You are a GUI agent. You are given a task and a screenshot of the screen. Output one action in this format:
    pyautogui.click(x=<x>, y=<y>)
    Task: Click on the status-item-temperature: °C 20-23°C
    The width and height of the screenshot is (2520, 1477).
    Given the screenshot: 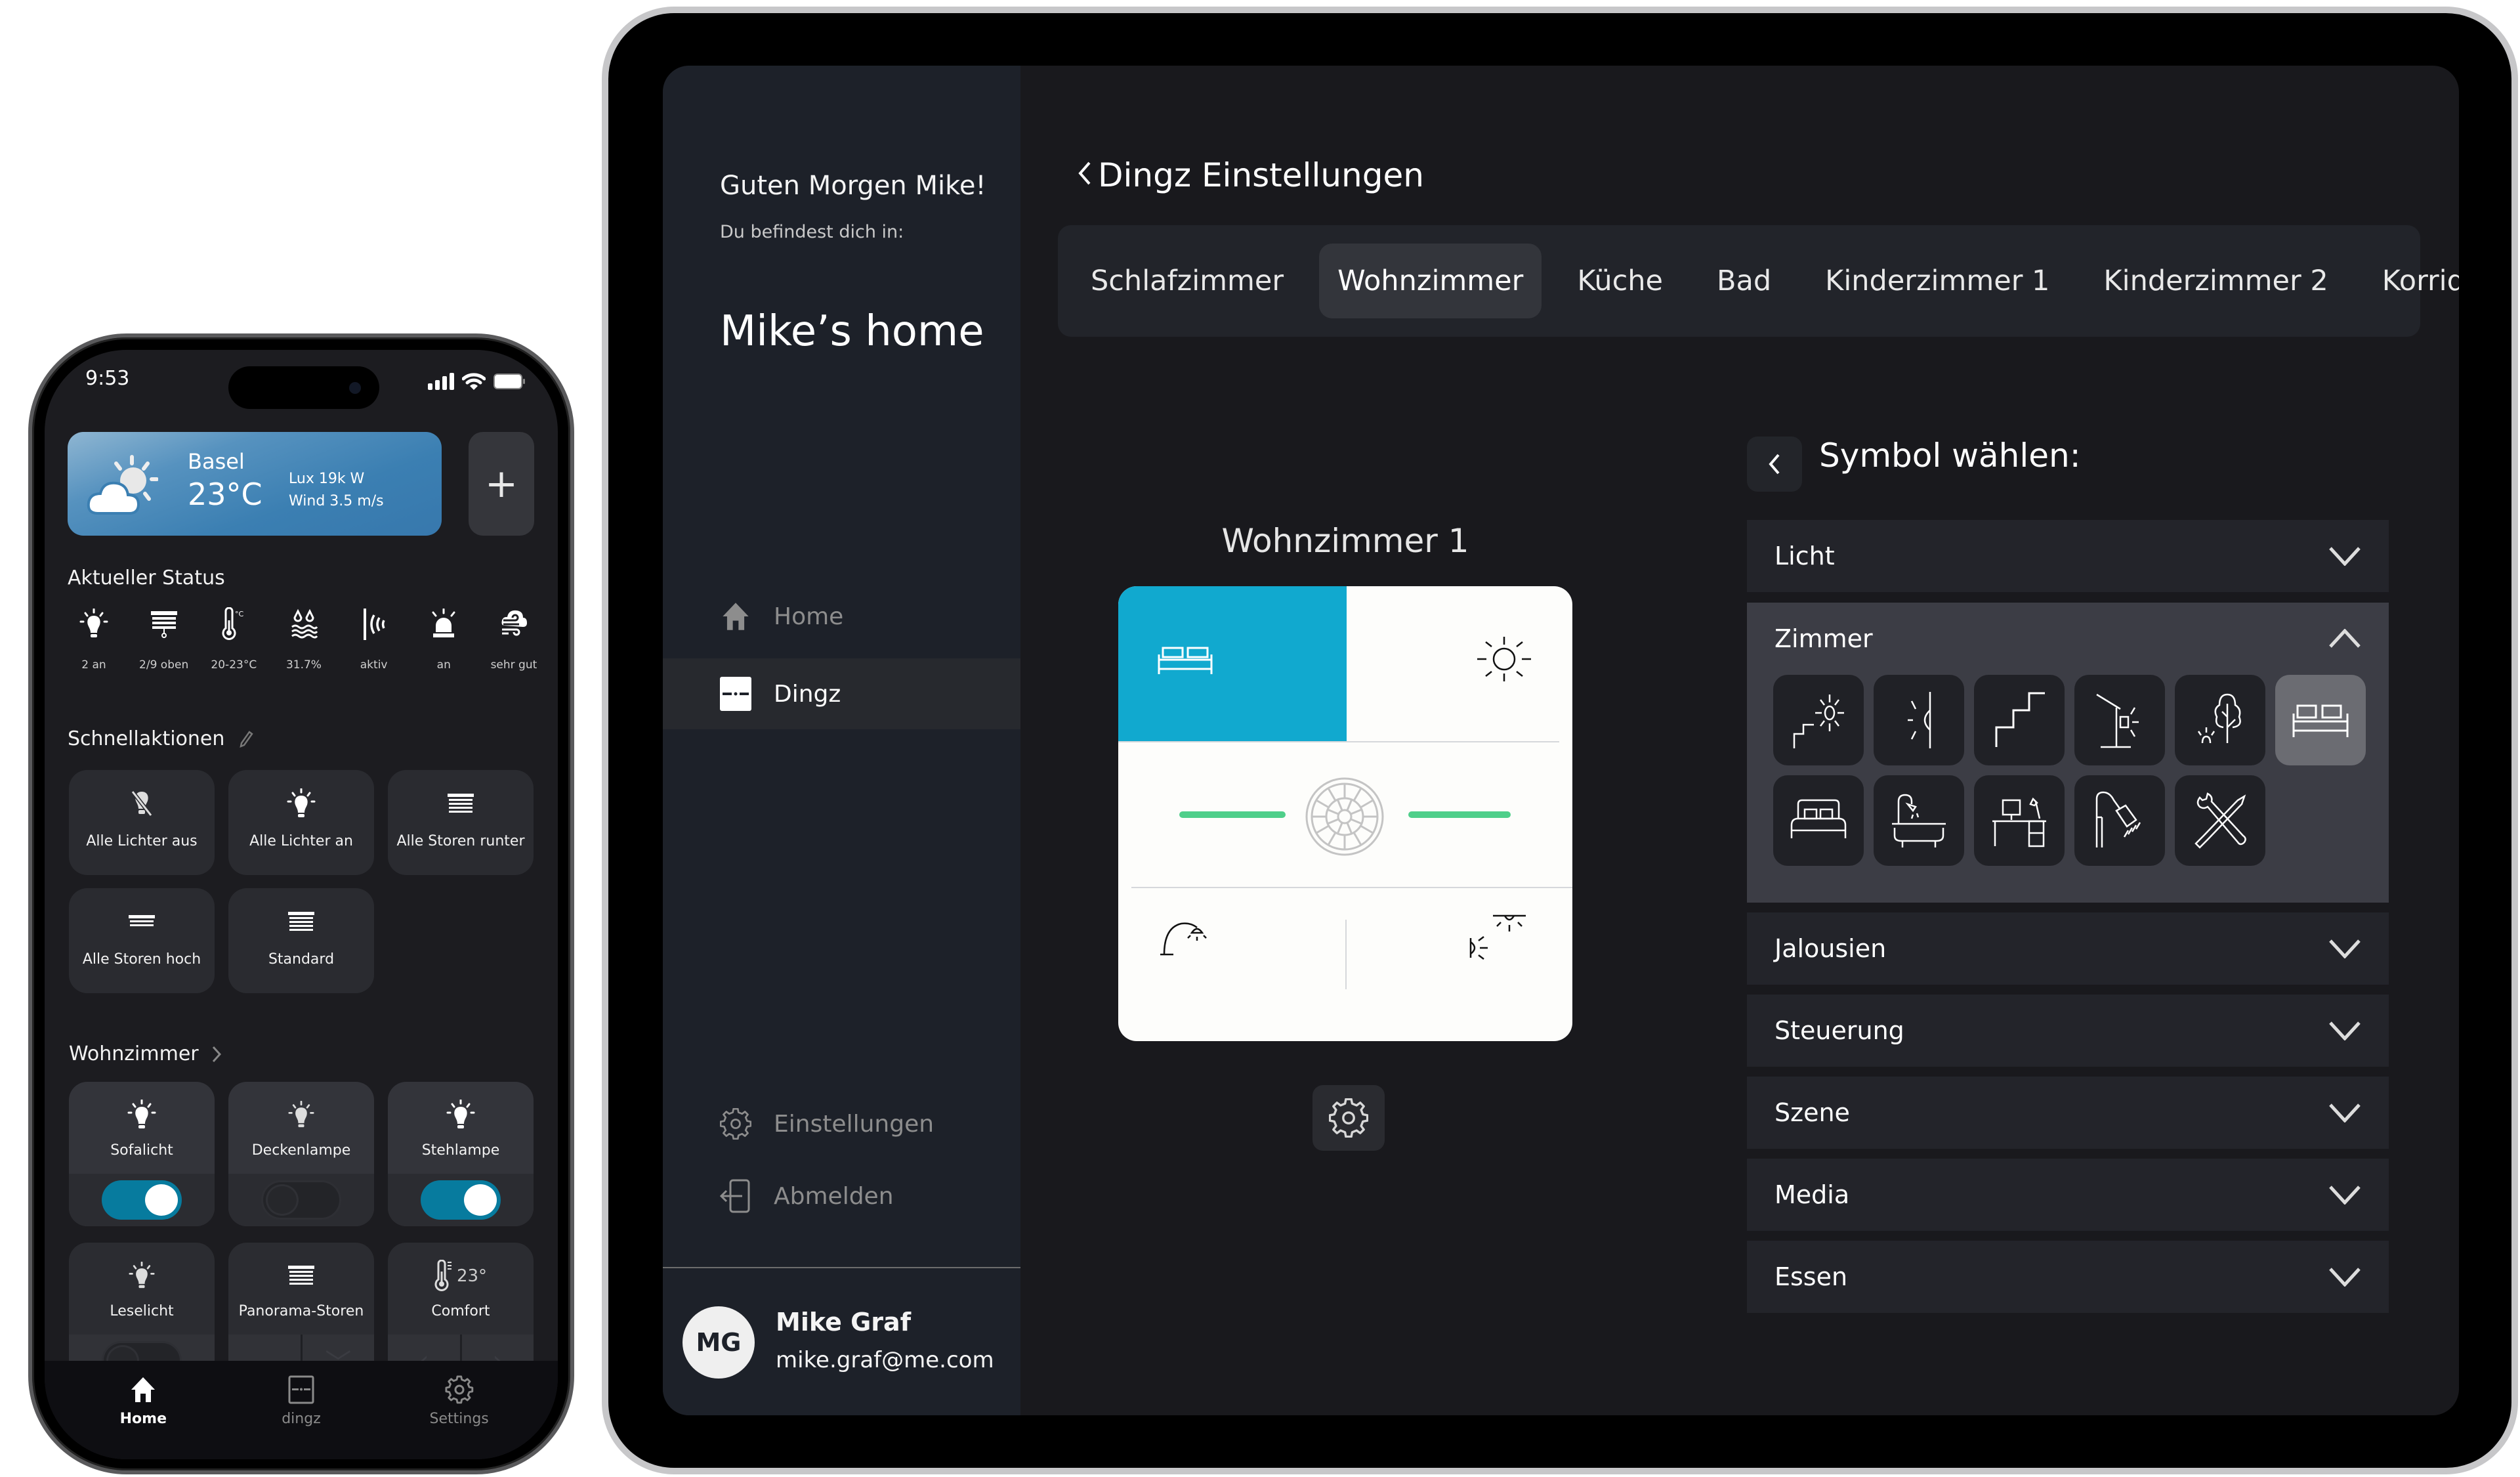 What is the action you would take?
    pyautogui.click(x=233, y=638)
    